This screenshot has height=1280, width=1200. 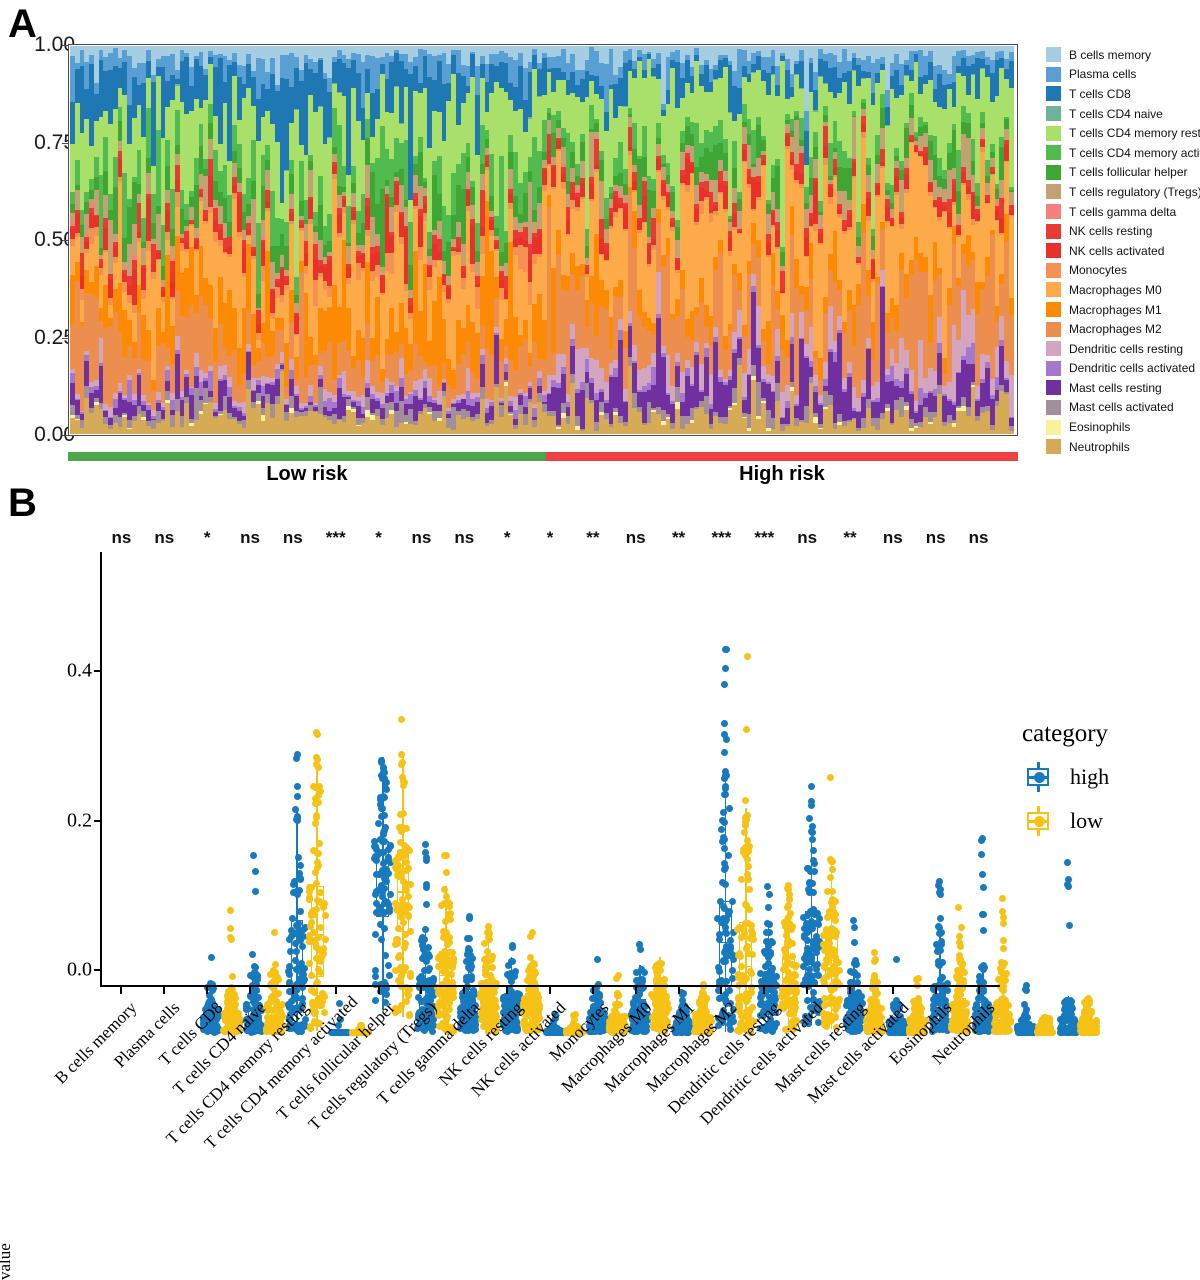 I want to click on risk-label-low: Low risk, so click(x=307, y=474).